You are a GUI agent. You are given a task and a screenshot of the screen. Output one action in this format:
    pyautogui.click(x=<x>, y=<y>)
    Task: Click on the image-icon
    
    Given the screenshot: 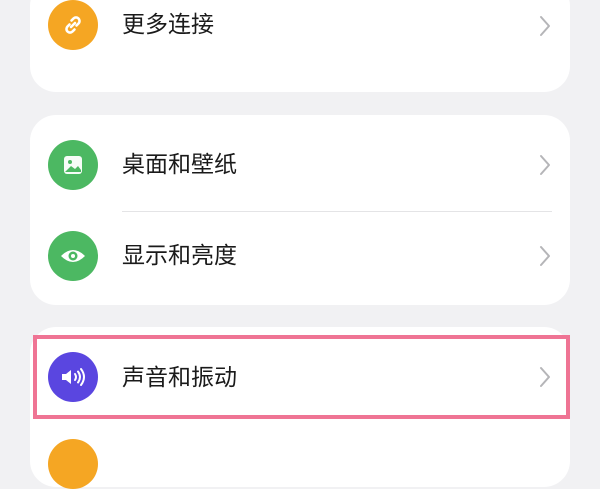 What is the action you would take?
    pyautogui.click(x=73, y=165)
    